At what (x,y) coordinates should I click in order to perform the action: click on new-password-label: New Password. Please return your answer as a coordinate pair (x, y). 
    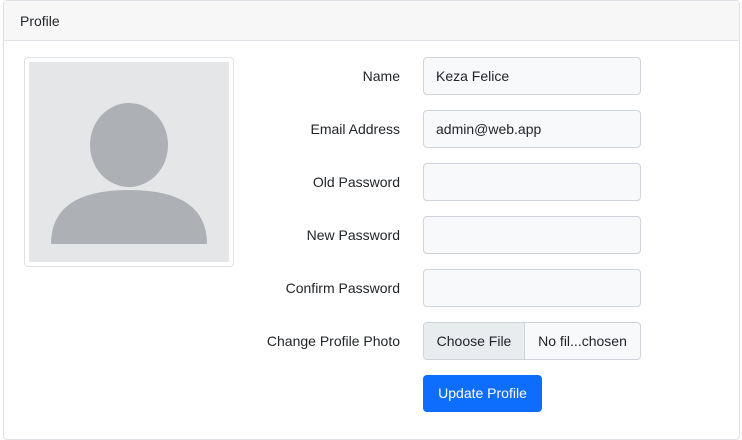
    Looking at the image, I should click on (353, 235).